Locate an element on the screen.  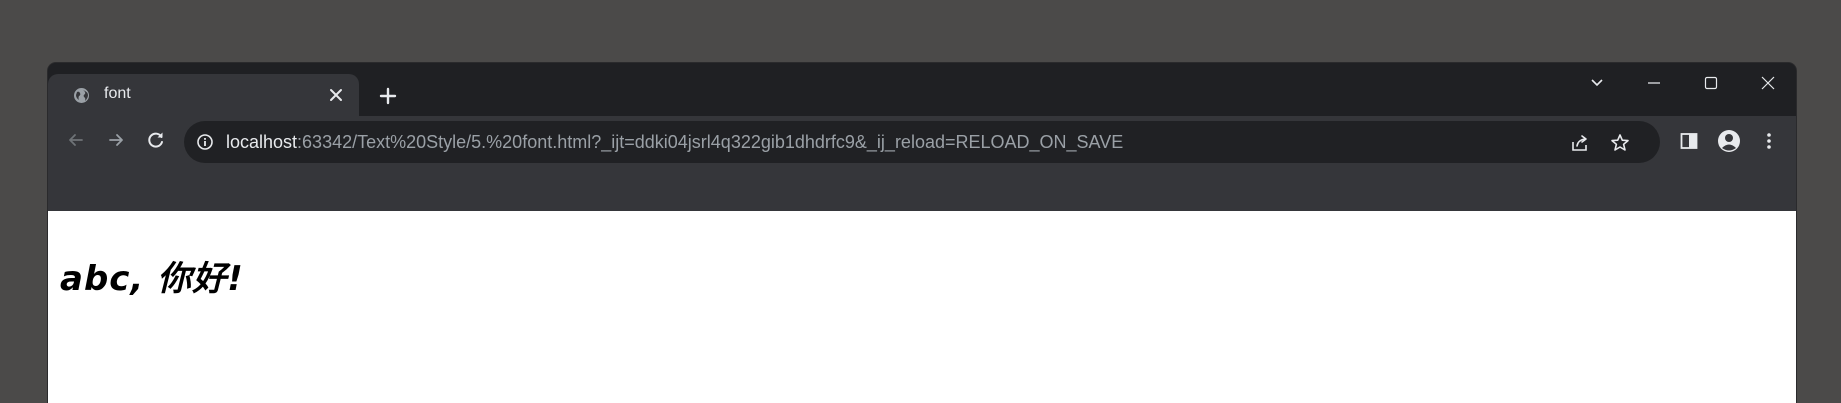
arrow-left-icon is located at coordinates (76, 140).